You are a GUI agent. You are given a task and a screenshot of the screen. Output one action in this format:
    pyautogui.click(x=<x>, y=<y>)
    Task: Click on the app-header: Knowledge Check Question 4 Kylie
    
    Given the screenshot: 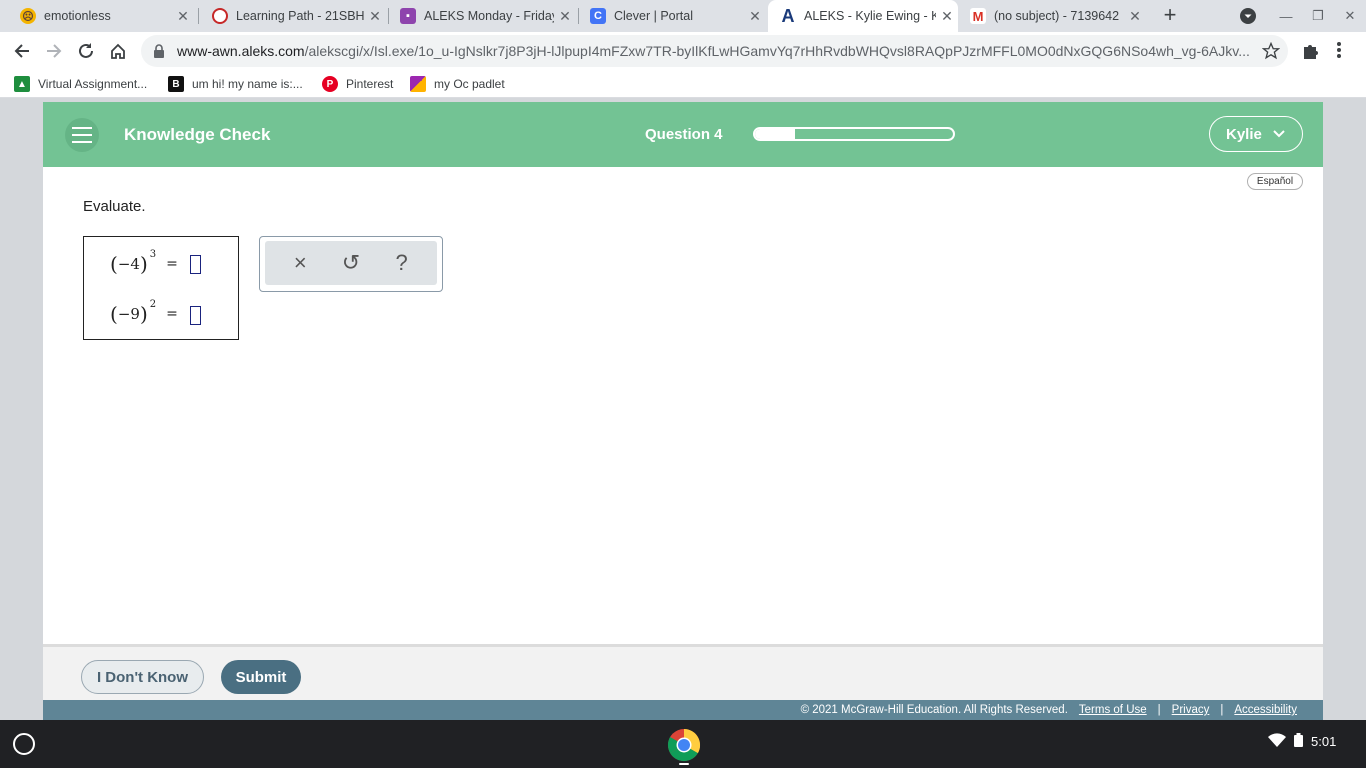 What is the action you would take?
    pyautogui.click(x=683, y=134)
    